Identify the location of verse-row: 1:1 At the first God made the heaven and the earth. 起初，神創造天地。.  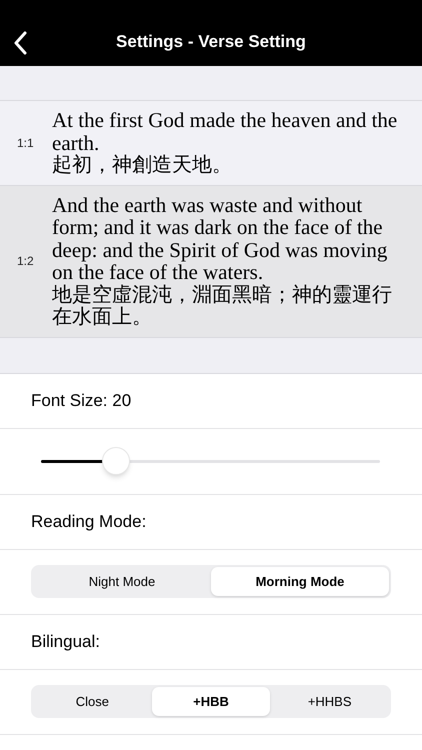
(211, 143).